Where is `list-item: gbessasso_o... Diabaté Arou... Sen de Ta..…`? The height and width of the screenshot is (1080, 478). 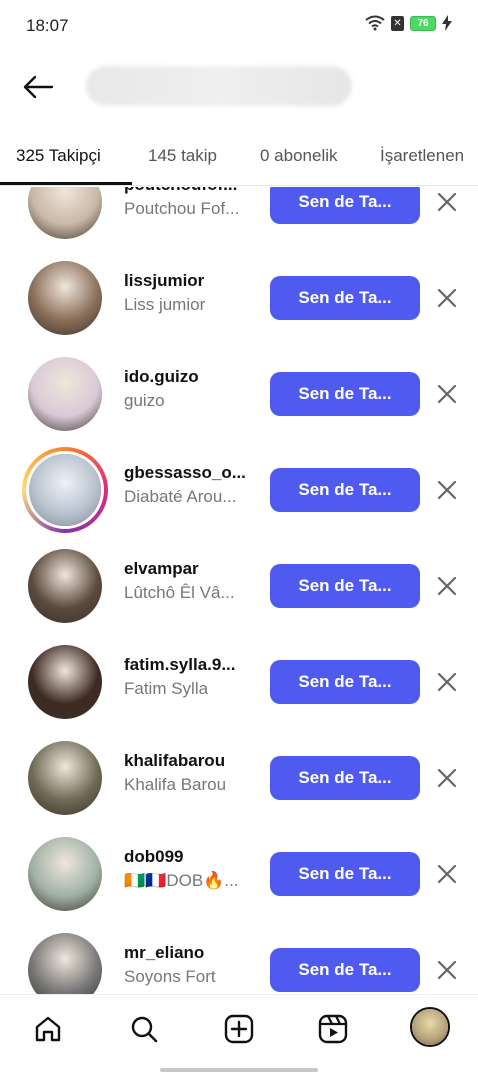
list-item: gbessasso_o... Diabaté Arou... Sen de Ta..… is located at coordinates (239, 489).